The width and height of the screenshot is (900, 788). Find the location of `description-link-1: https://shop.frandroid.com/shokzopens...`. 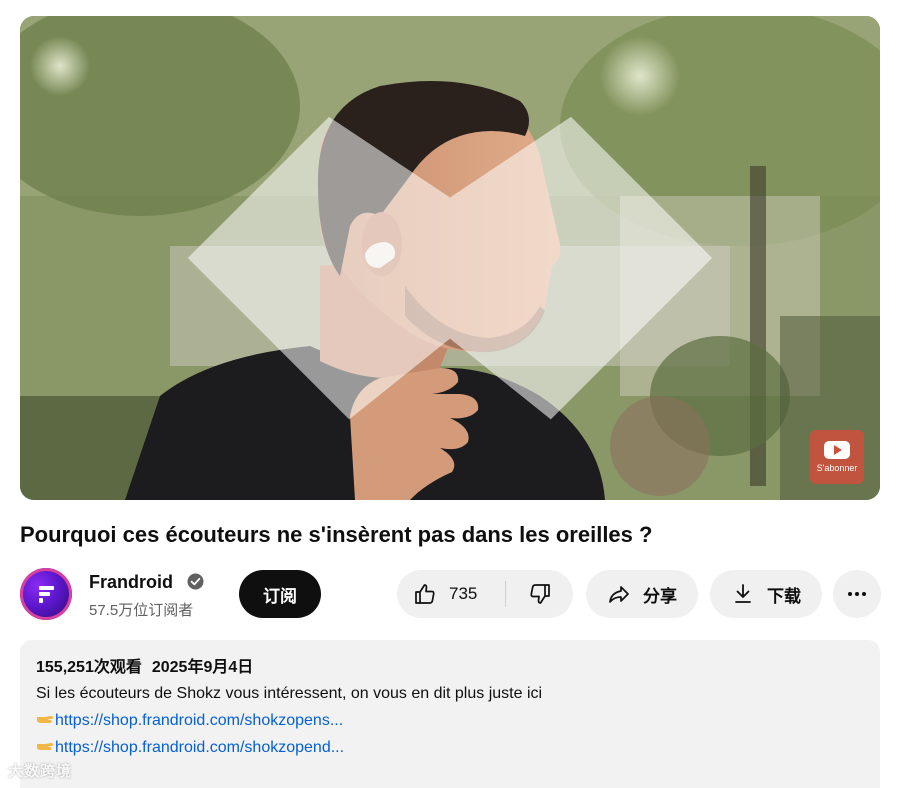

description-link-1: https://shop.frandroid.com/shokzopens... is located at coordinates (199, 720).